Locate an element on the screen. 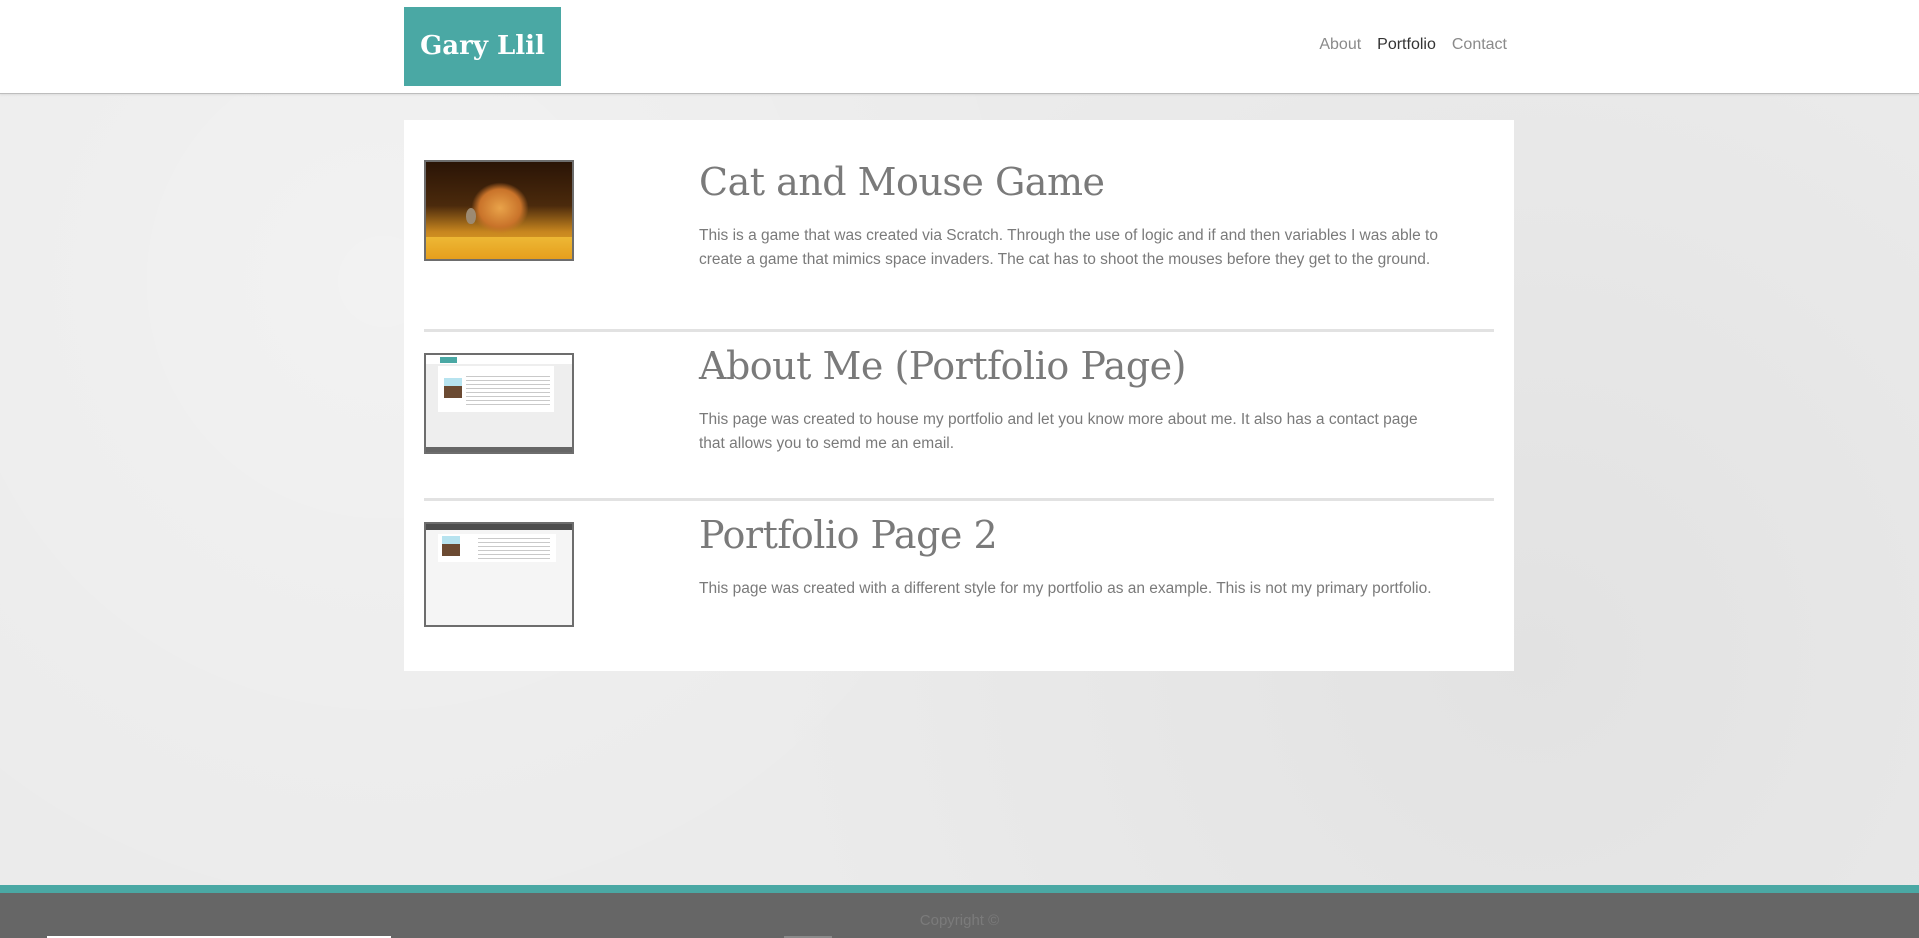 This screenshot has height=938, width=1919. footer-accent-stripe is located at coordinates (959, 889).